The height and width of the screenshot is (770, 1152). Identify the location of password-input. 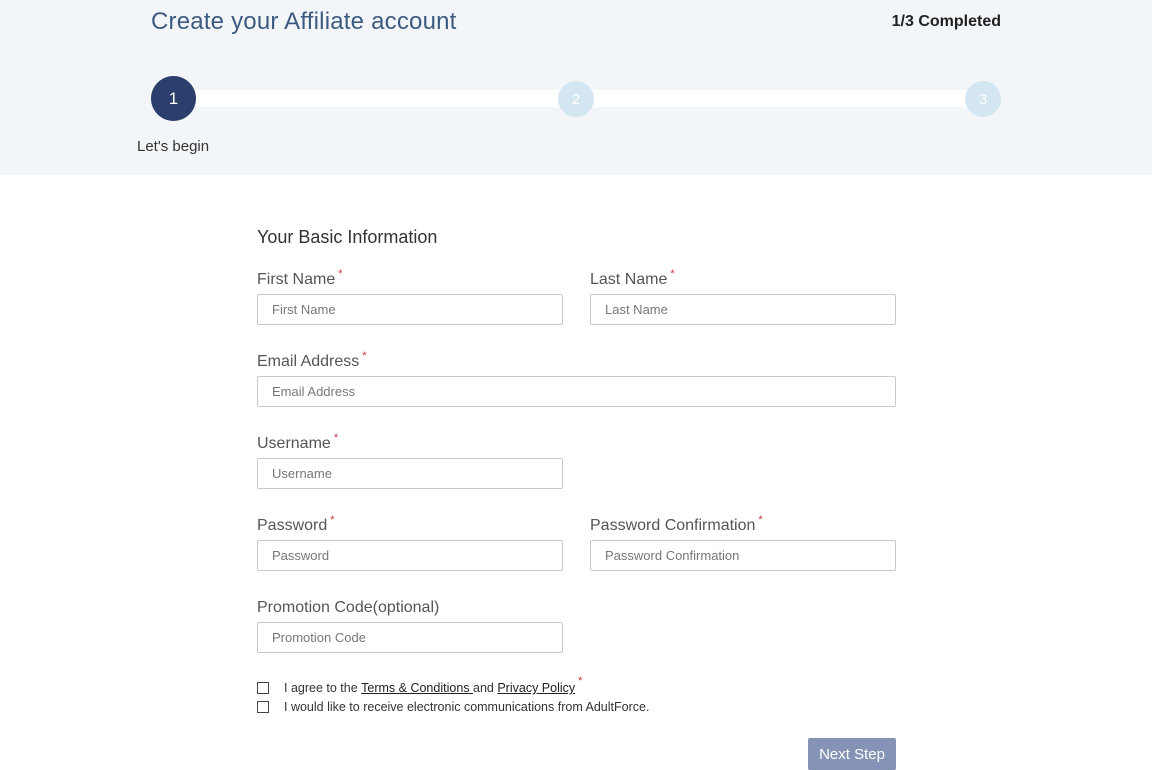
(410, 555).